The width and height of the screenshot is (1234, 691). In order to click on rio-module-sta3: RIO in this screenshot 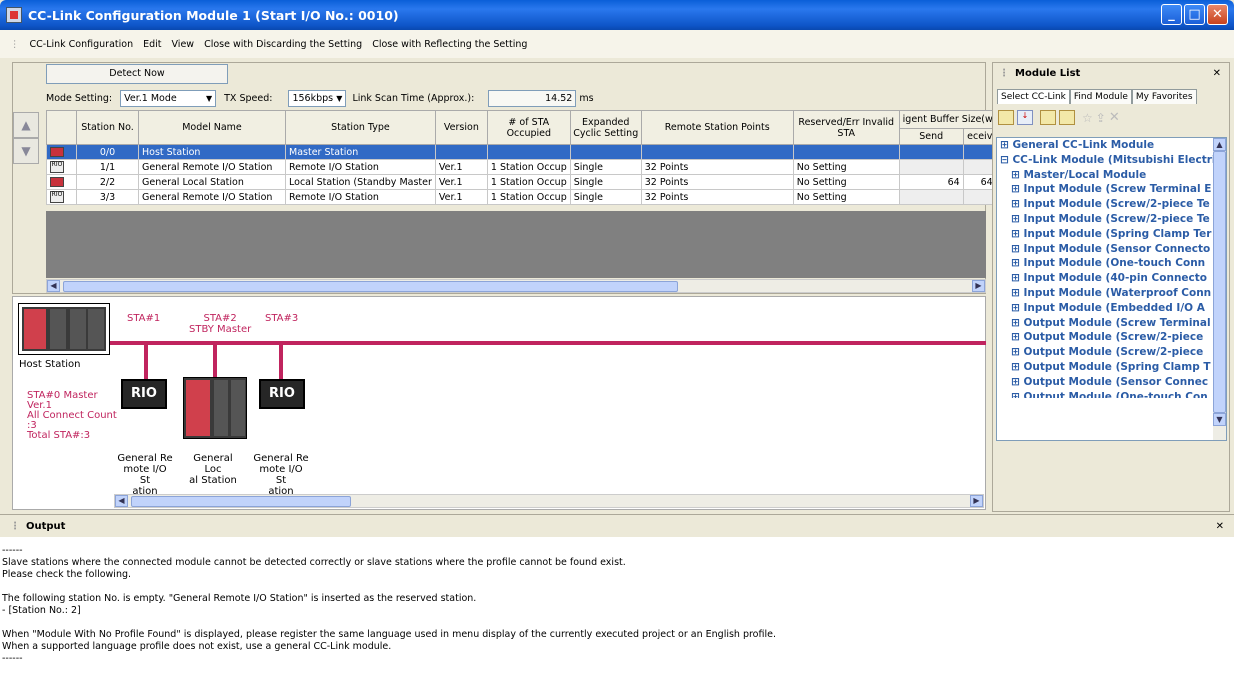, I will do `click(282, 394)`.